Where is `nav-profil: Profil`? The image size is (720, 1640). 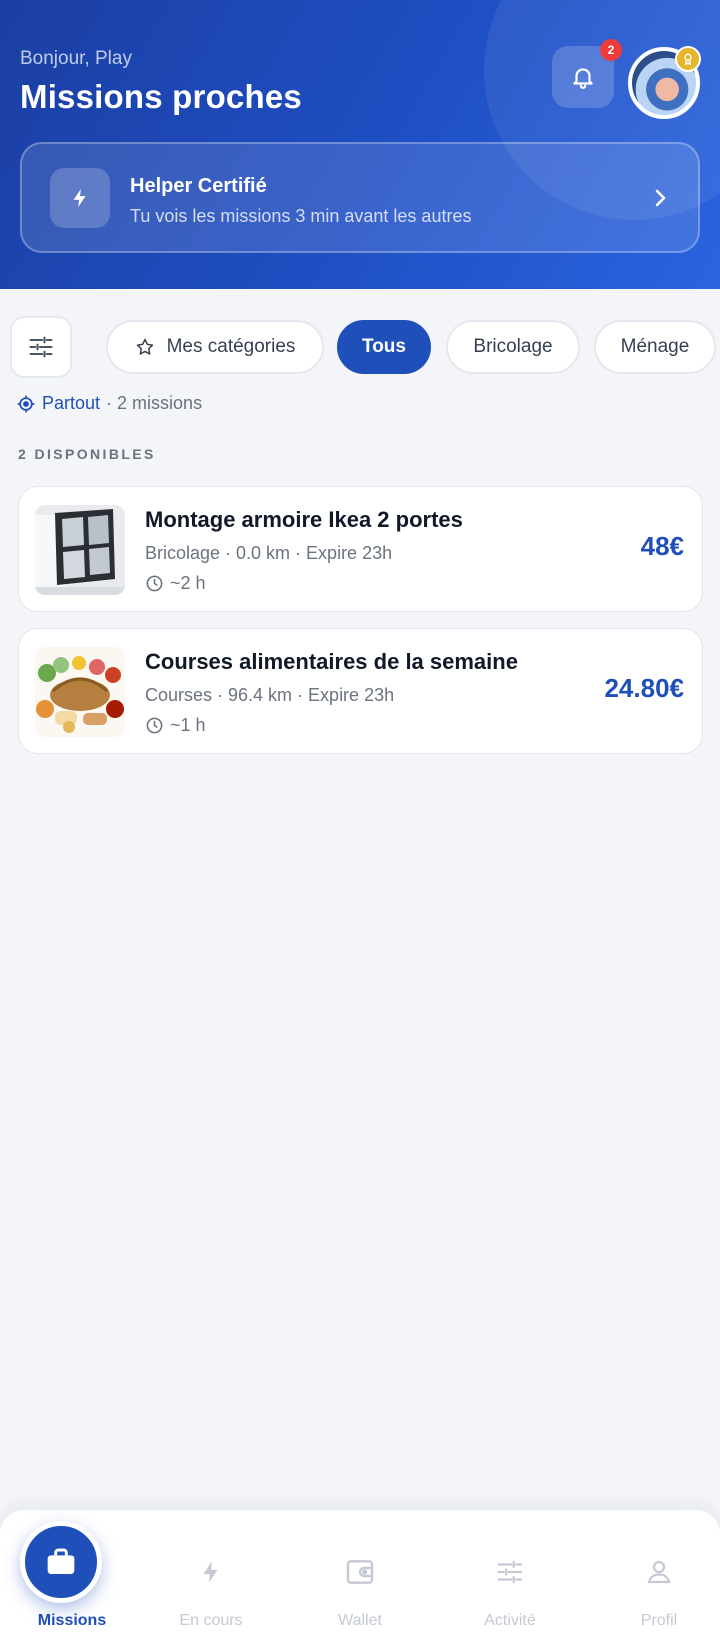
nav-profil: Profil is located at coordinates (653, 1575).